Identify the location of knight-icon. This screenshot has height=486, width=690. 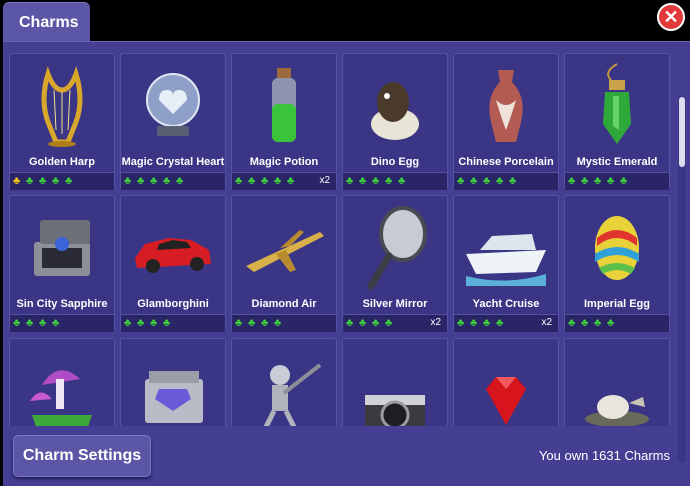
(292, 394).